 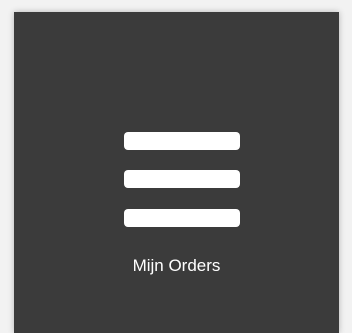 I want to click on menu-icon-bar-middle, so click(x=182, y=179).